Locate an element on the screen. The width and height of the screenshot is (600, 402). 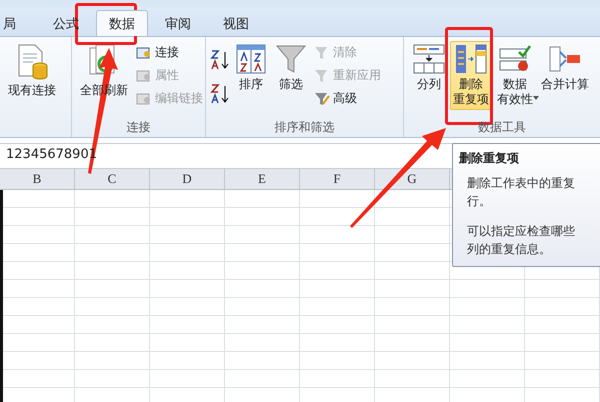
ribbon-tab: 视图 is located at coordinates (236, 23).